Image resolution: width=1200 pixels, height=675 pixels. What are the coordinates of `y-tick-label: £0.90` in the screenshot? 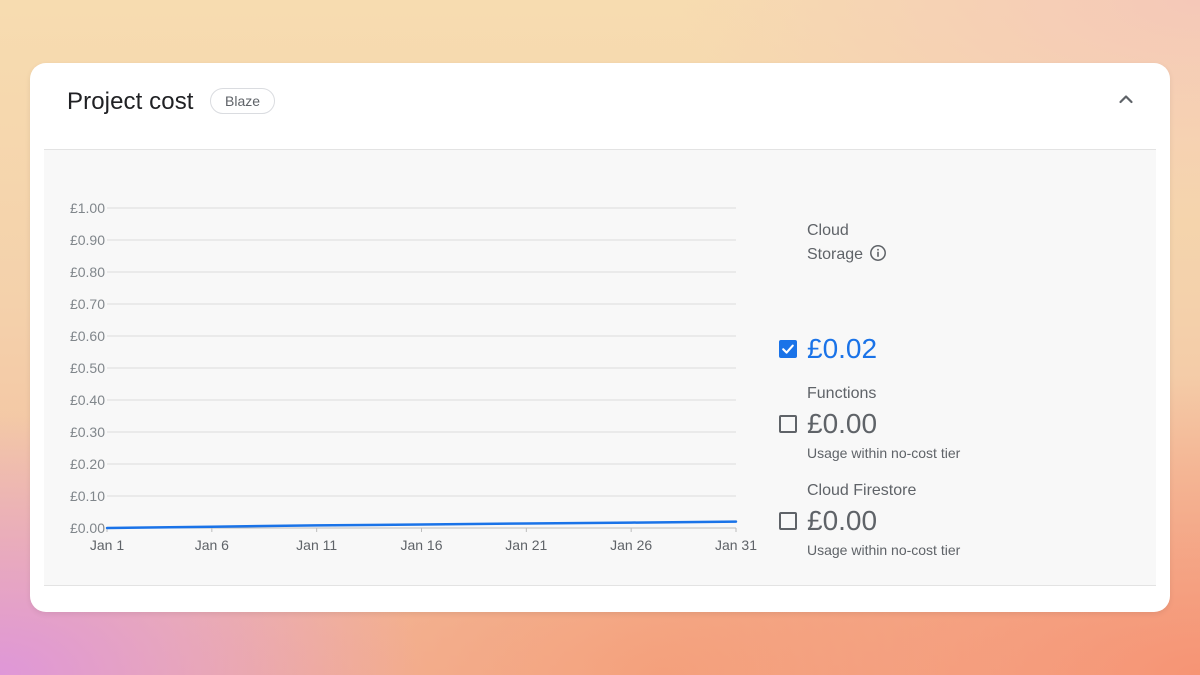 It's located at (87, 240).